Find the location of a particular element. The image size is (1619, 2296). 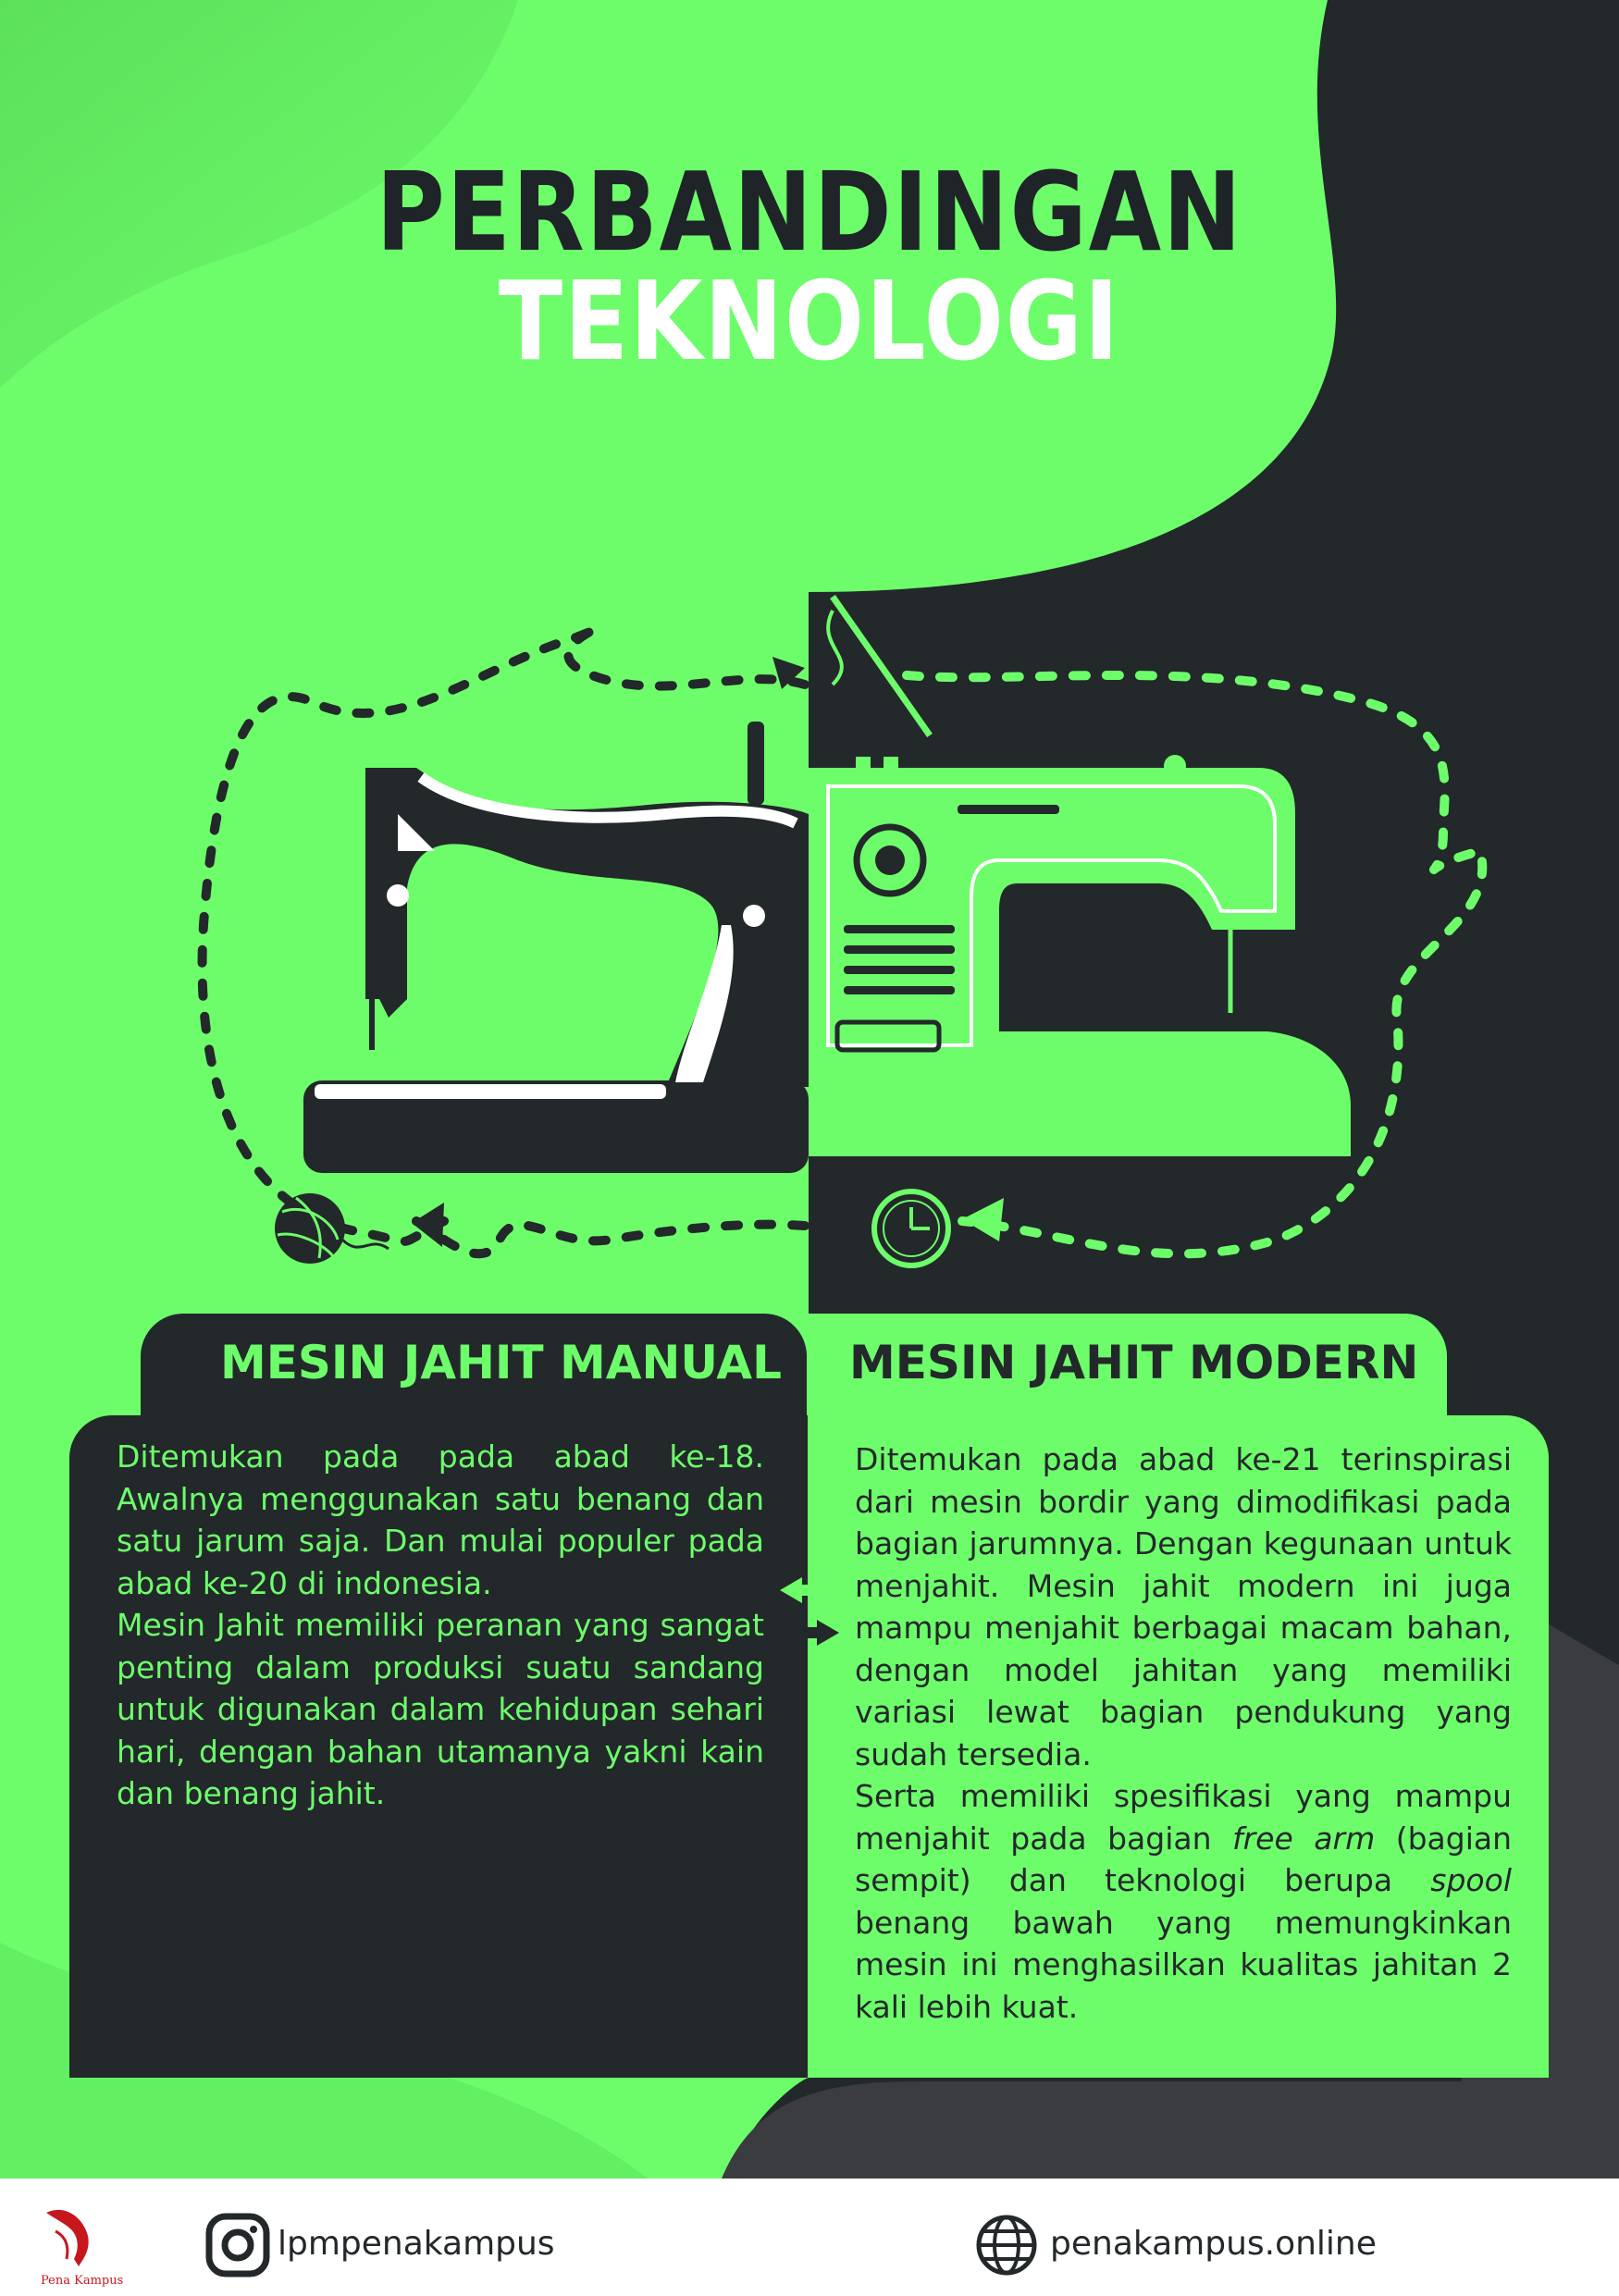

arrow-bottom-right is located at coordinates (983, 1219).